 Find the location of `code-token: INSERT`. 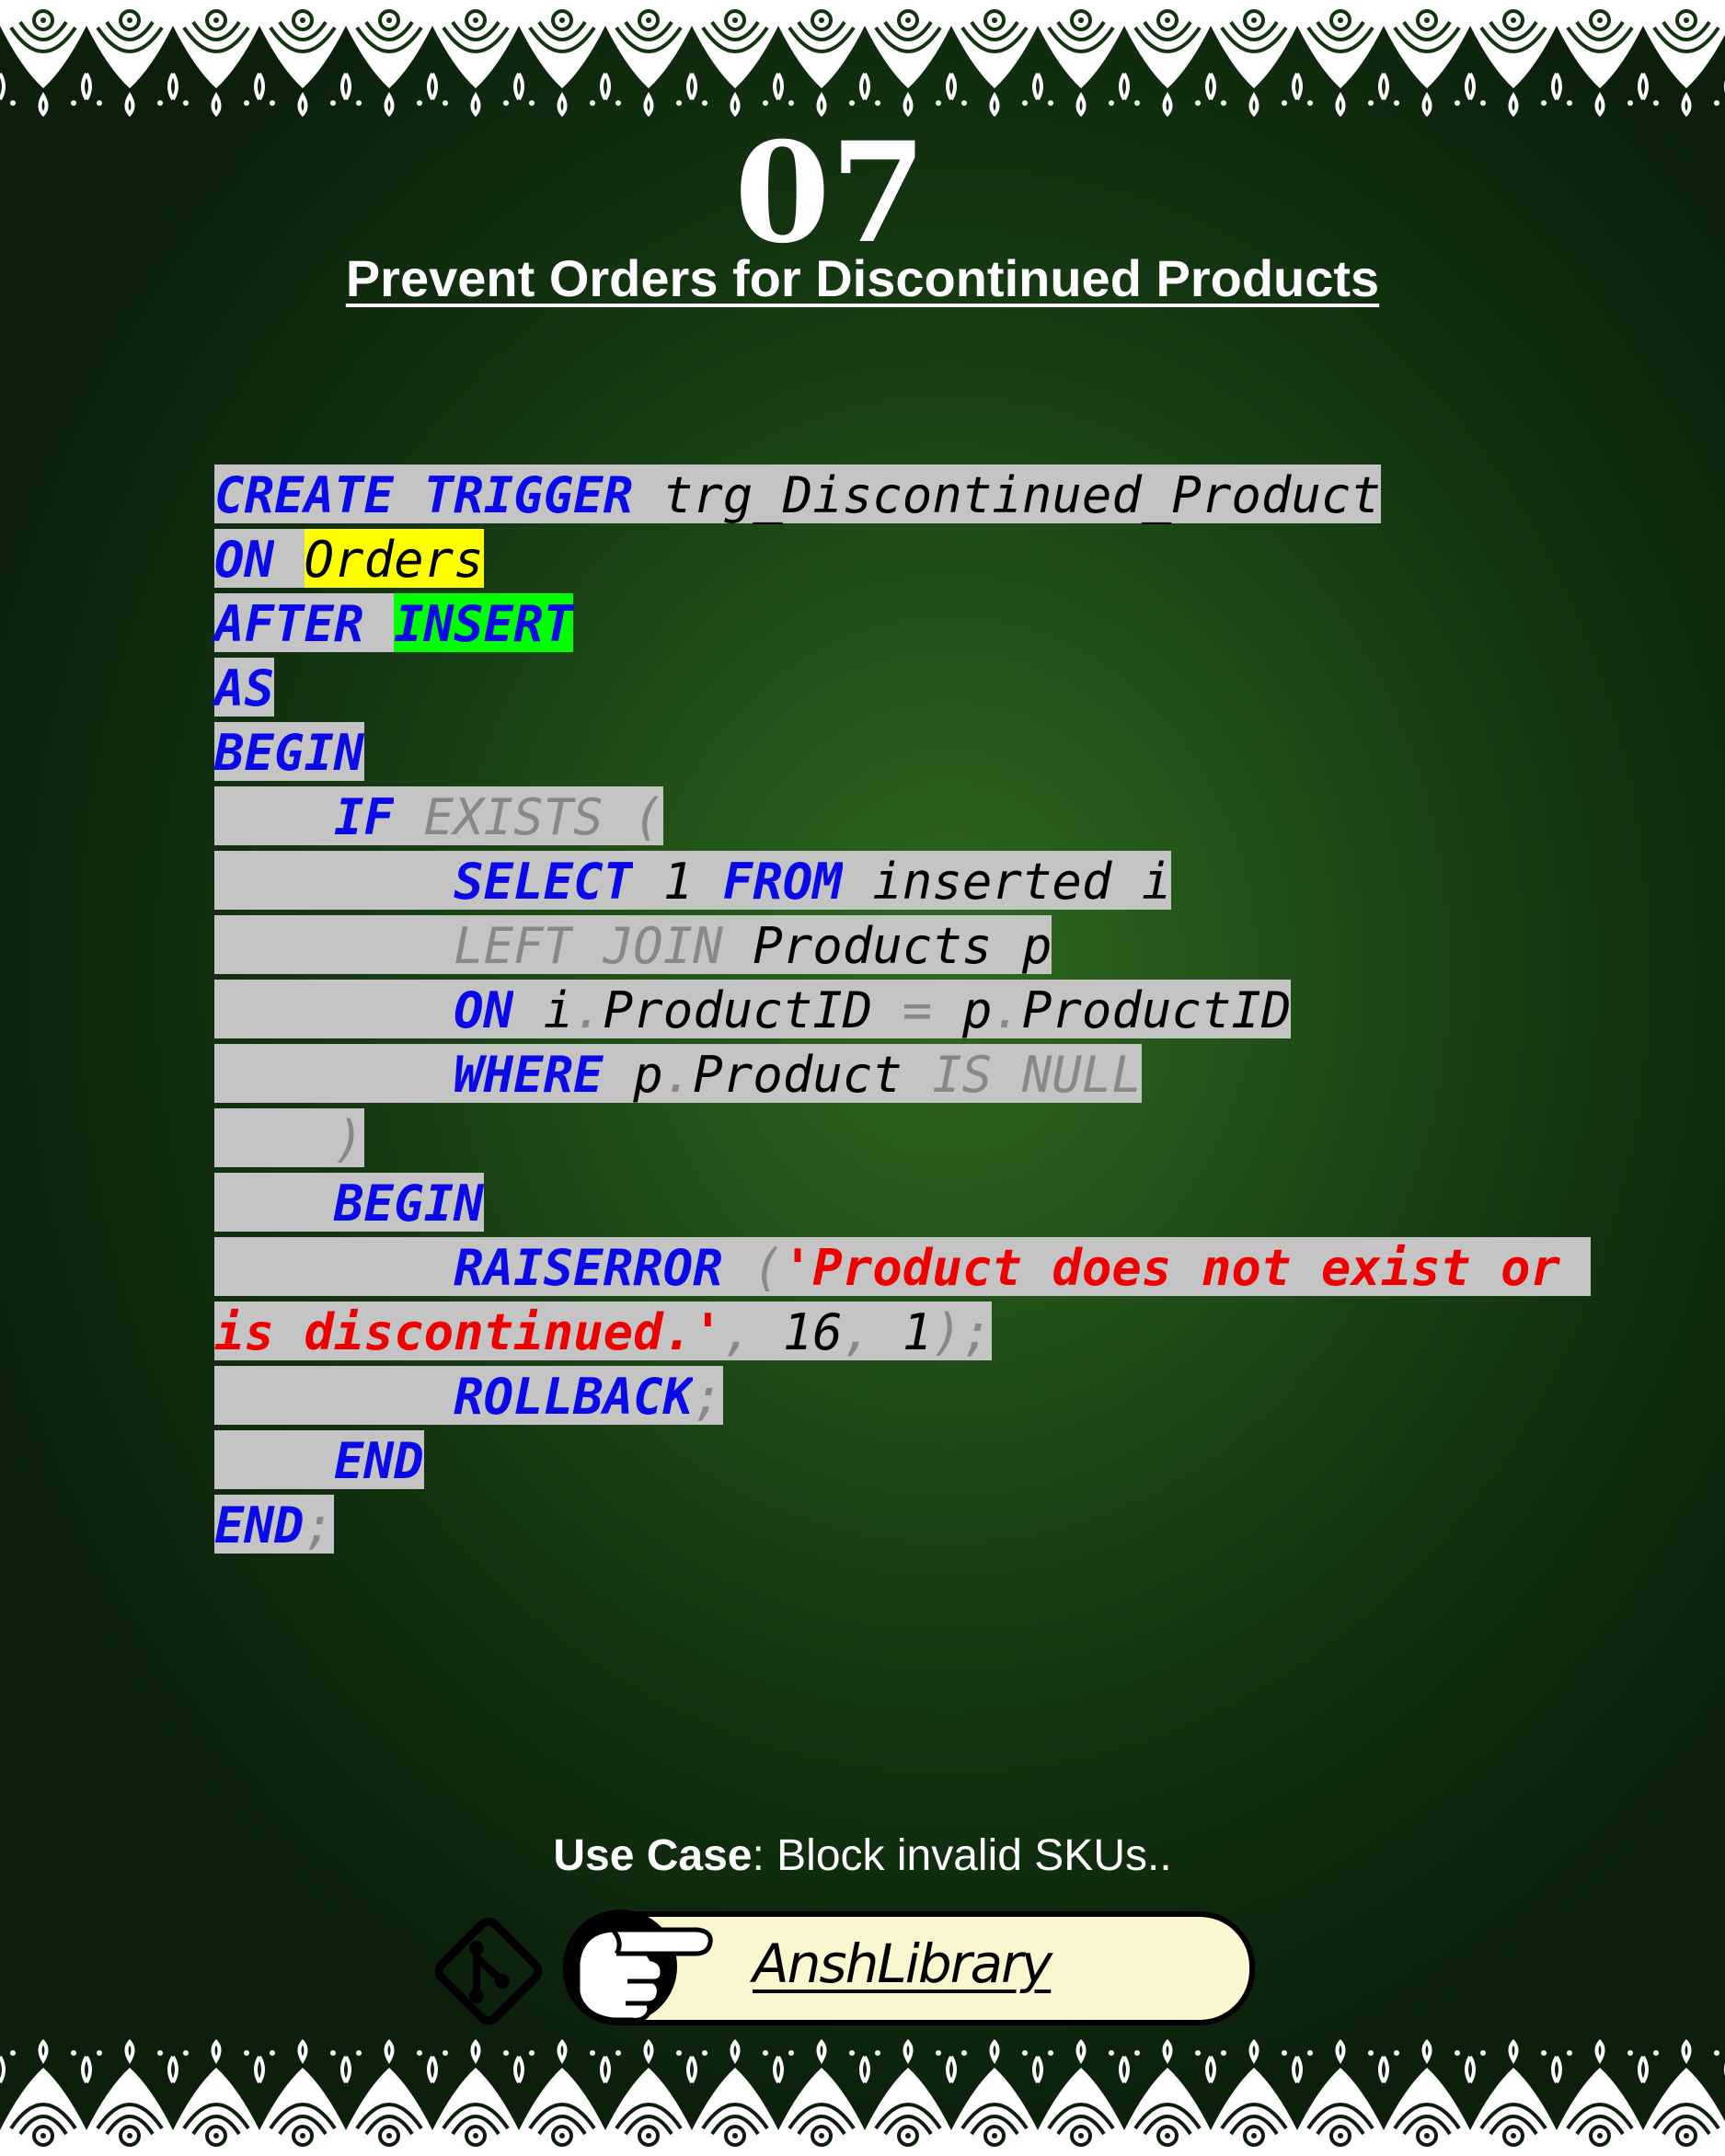

code-token: INSERT is located at coordinates (484, 623).